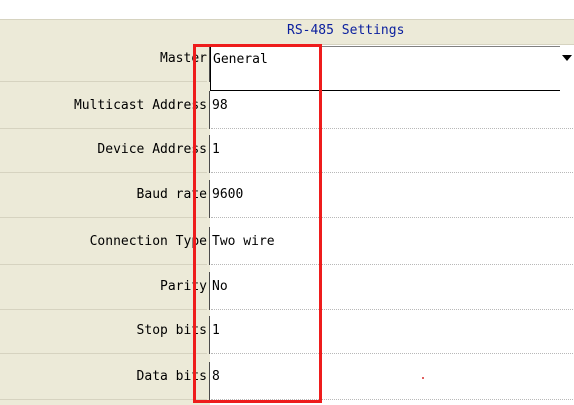 This screenshot has width=574, height=405. What do you see at coordinates (385, 68) in the screenshot?
I see `master-dropdown: General` at bounding box center [385, 68].